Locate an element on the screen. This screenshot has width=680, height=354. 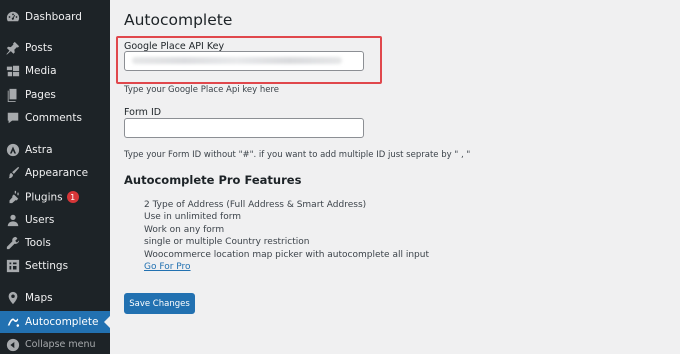
form-id-input is located at coordinates (244, 128).